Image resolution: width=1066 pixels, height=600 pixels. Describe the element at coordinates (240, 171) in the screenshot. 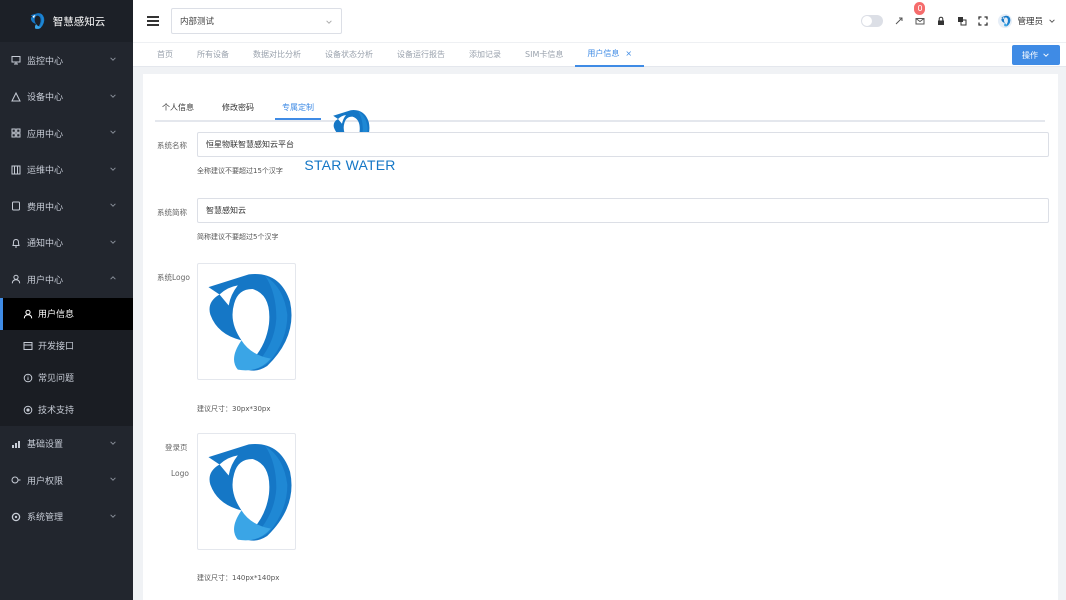

I see `system-name-hint: 全称建议不要超过15个汉字` at that location.